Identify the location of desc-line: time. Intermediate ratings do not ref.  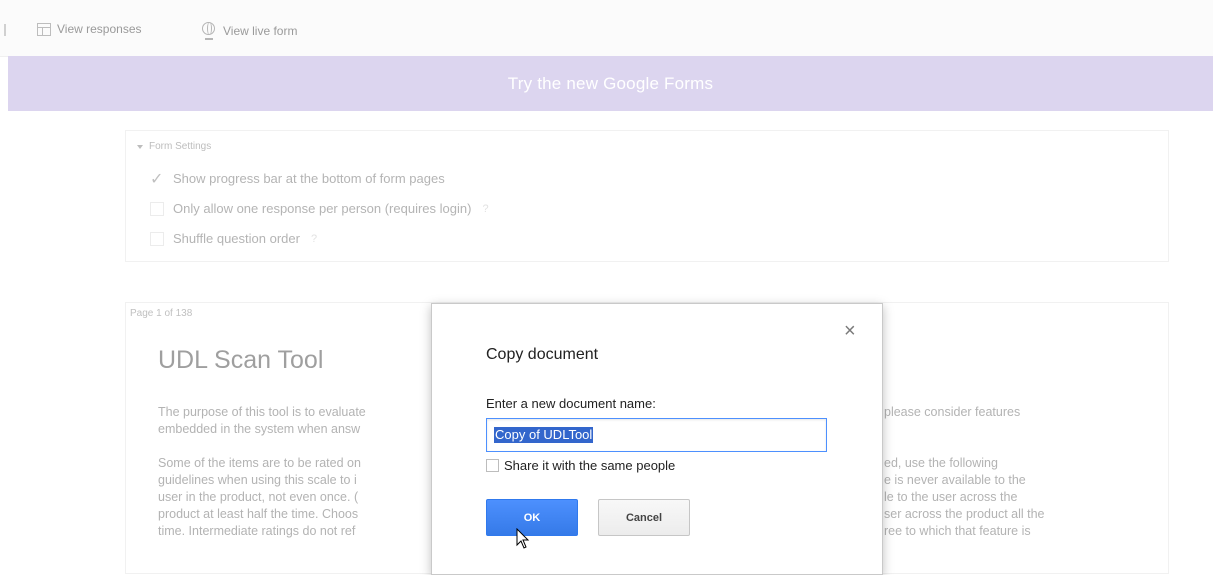
(257, 531).